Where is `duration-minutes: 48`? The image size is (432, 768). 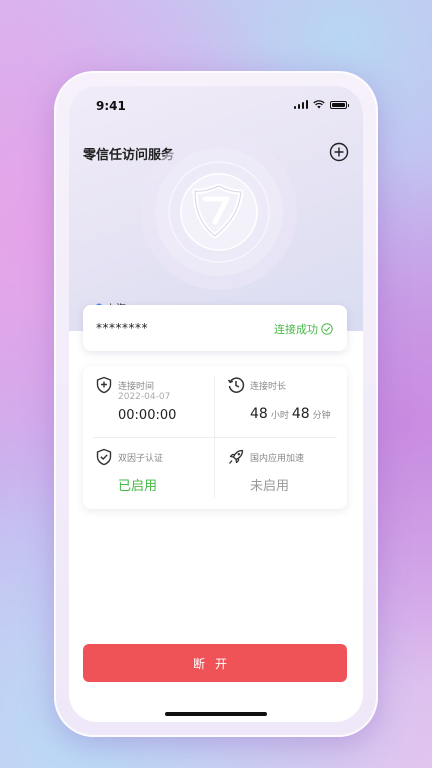
duration-minutes: 48 is located at coordinates (300, 414).